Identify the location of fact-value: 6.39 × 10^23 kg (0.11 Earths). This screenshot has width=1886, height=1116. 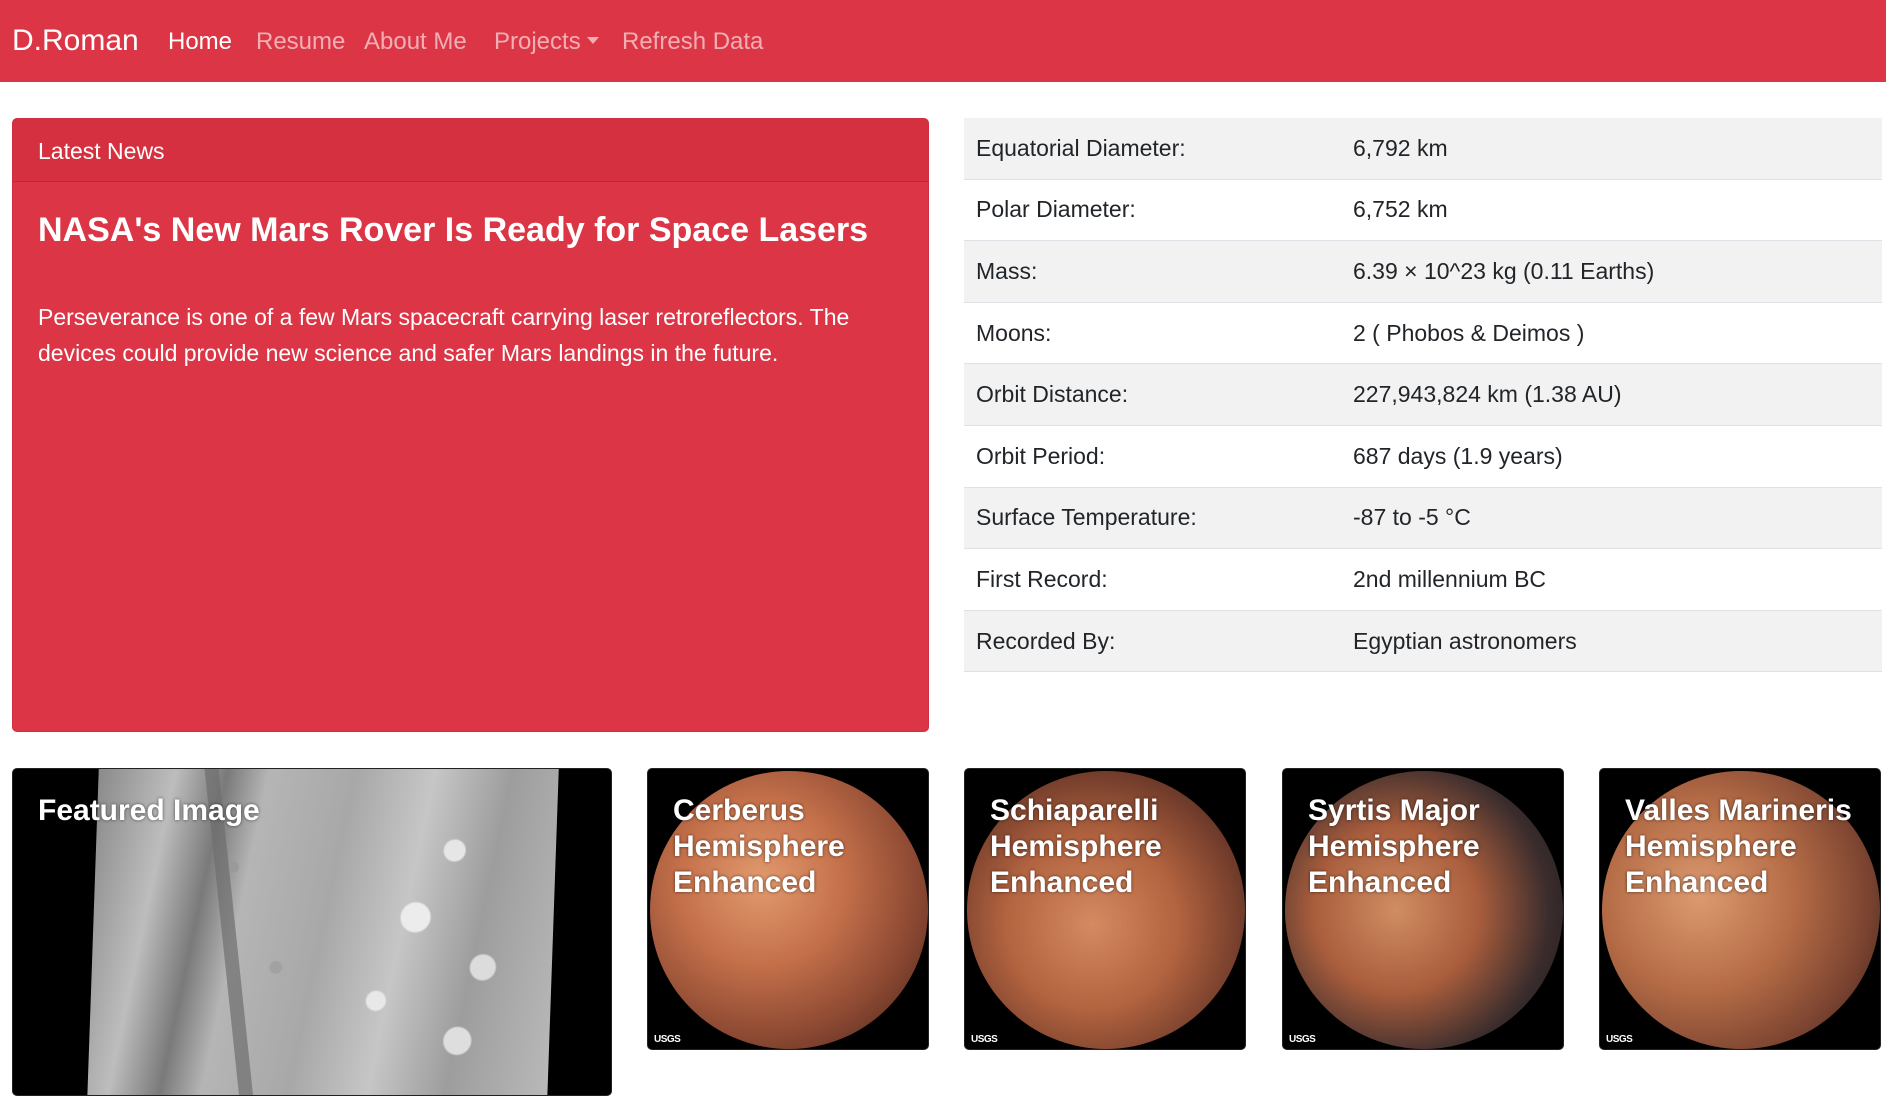
(1504, 270).